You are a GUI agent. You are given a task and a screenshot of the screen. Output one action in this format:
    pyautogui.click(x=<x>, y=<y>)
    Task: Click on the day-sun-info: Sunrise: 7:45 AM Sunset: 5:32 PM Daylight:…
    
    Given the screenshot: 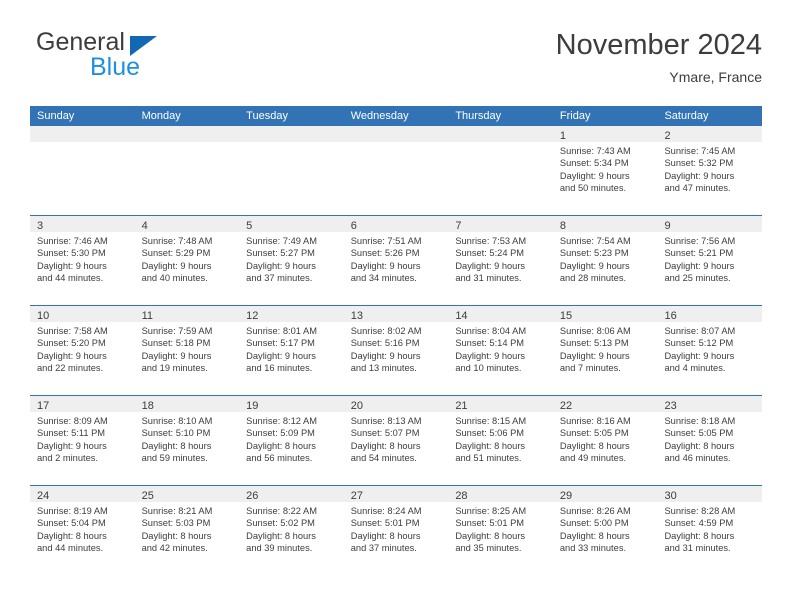 What is the action you would take?
    pyautogui.click(x=709, y=168)
    